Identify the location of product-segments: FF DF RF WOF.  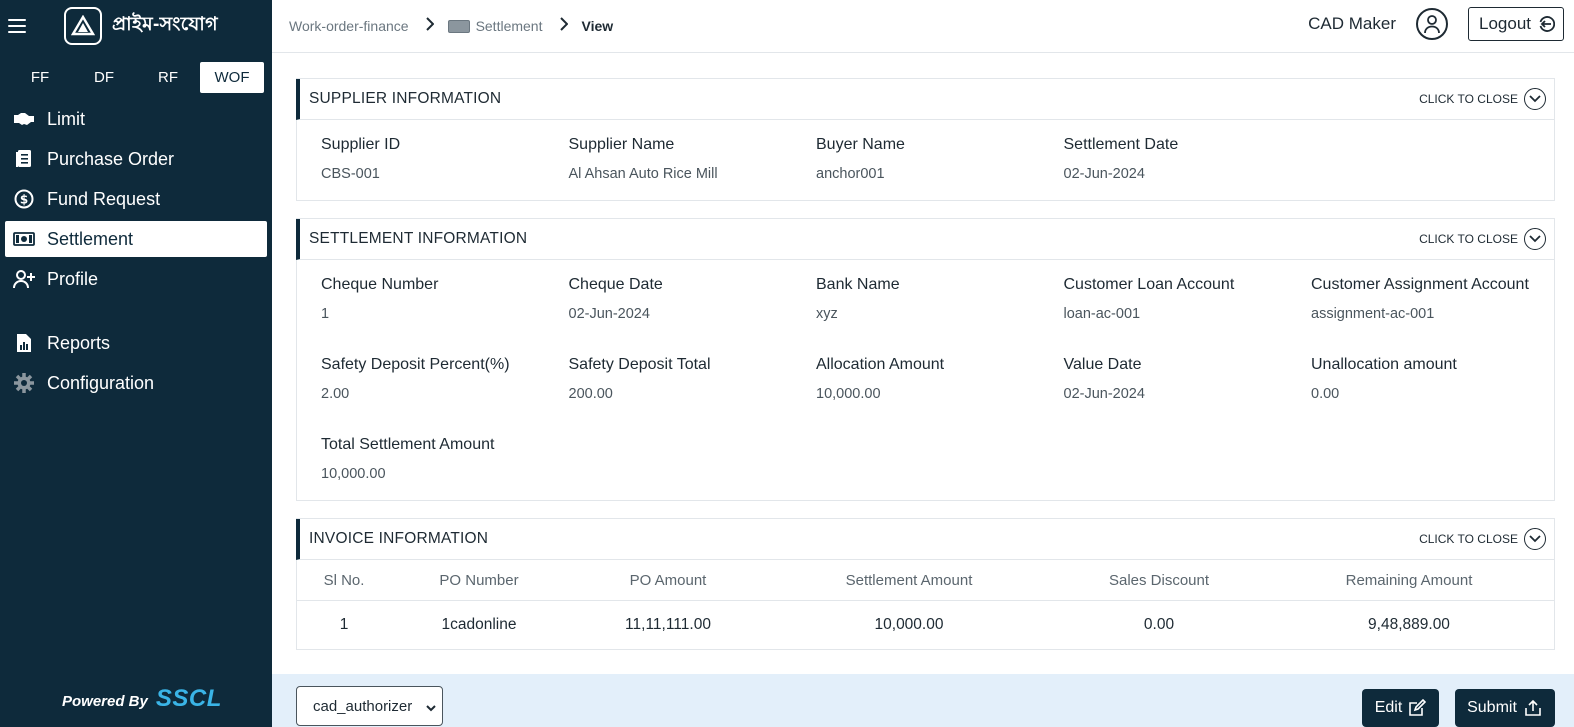
(136, 77).